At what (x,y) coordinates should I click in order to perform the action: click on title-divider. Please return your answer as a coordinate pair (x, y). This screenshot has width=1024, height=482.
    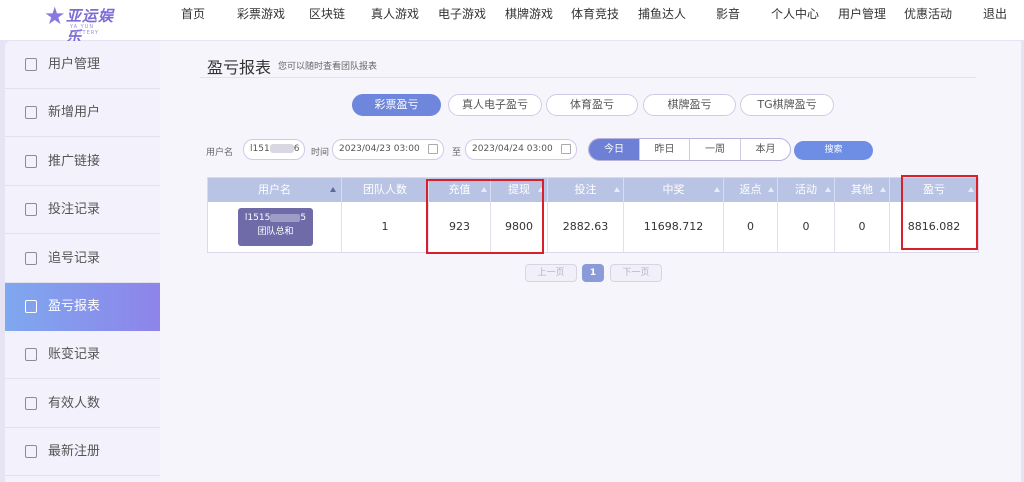
    Looking at the image, I should click on (588, 77).